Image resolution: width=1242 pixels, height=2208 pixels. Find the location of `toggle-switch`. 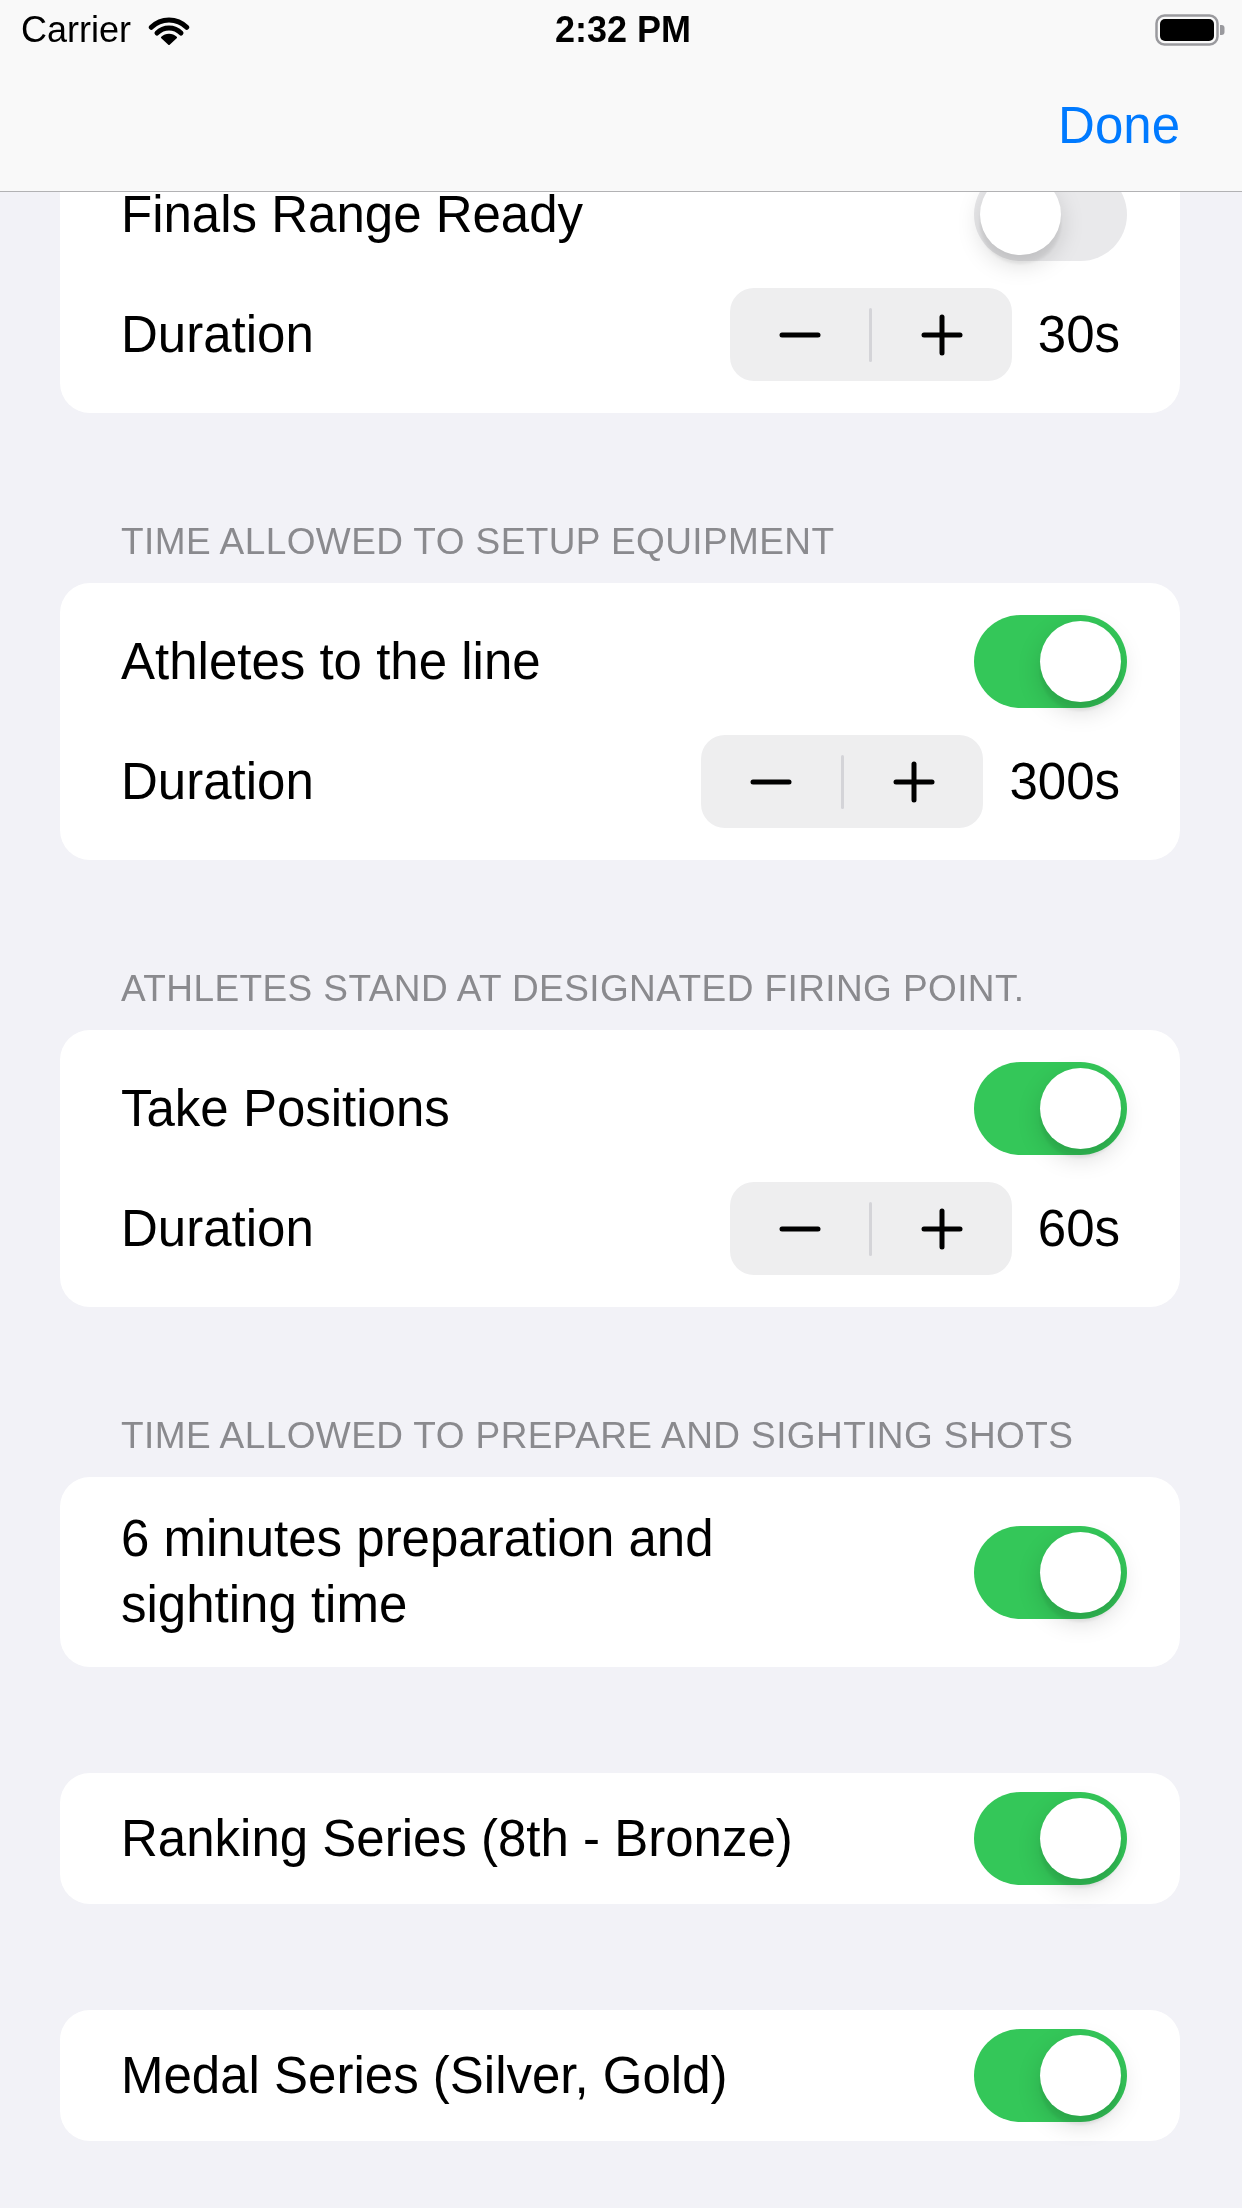

toggle-switch is located at coordinates (1050, 226).